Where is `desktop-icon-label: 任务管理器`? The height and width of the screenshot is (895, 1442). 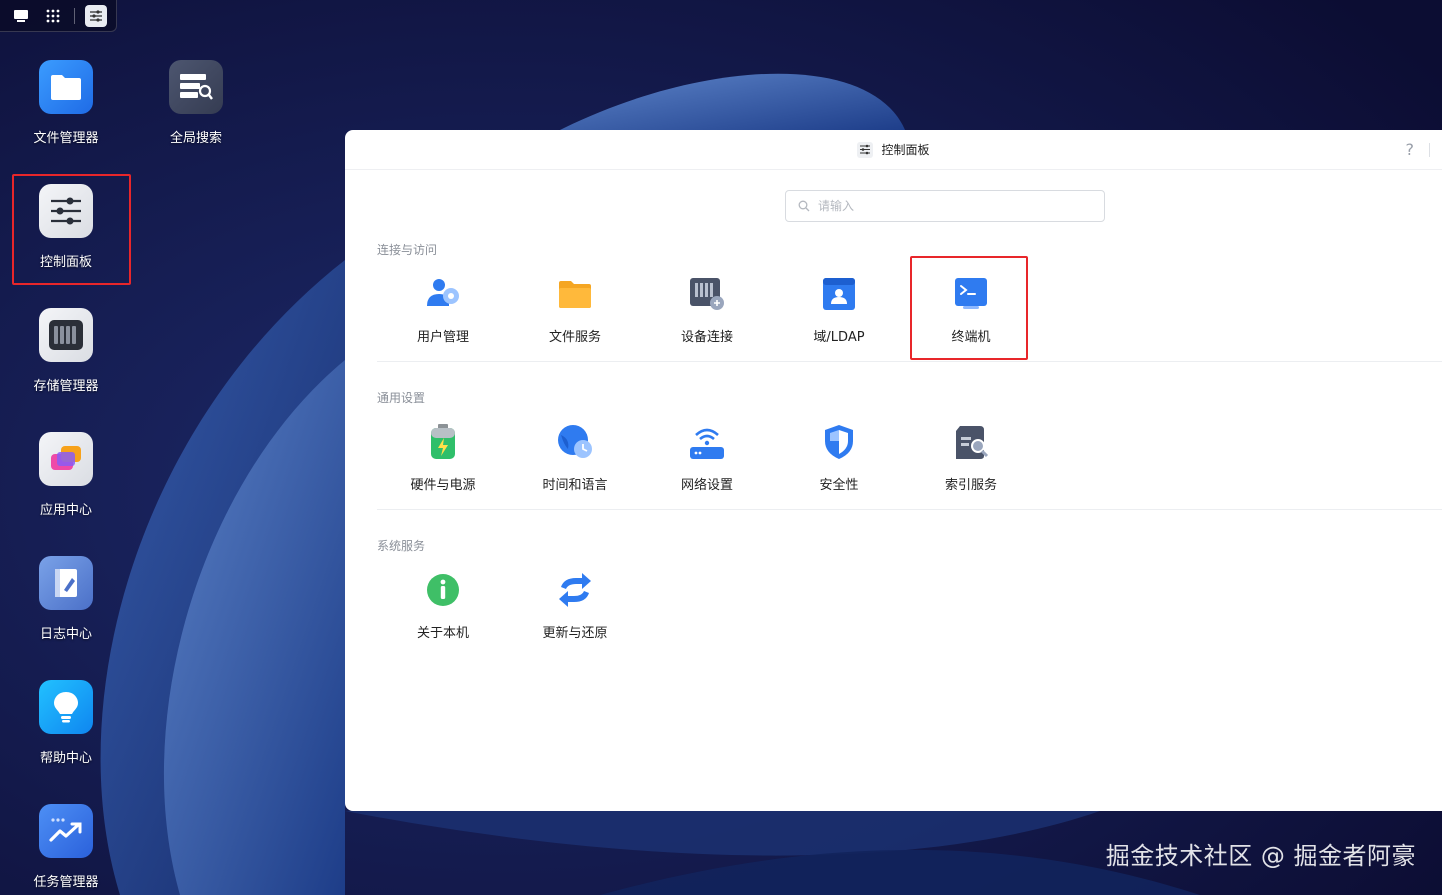
desktop-icon-label: 任务管理器 is located at coordinates (66, 882).